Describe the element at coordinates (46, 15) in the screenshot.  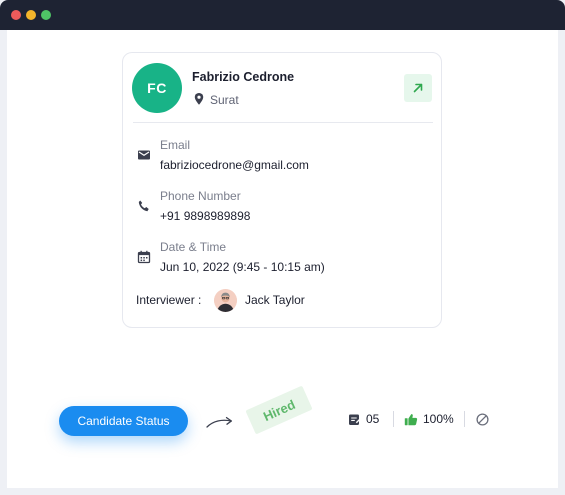
I see `maximize-dot` at that location.